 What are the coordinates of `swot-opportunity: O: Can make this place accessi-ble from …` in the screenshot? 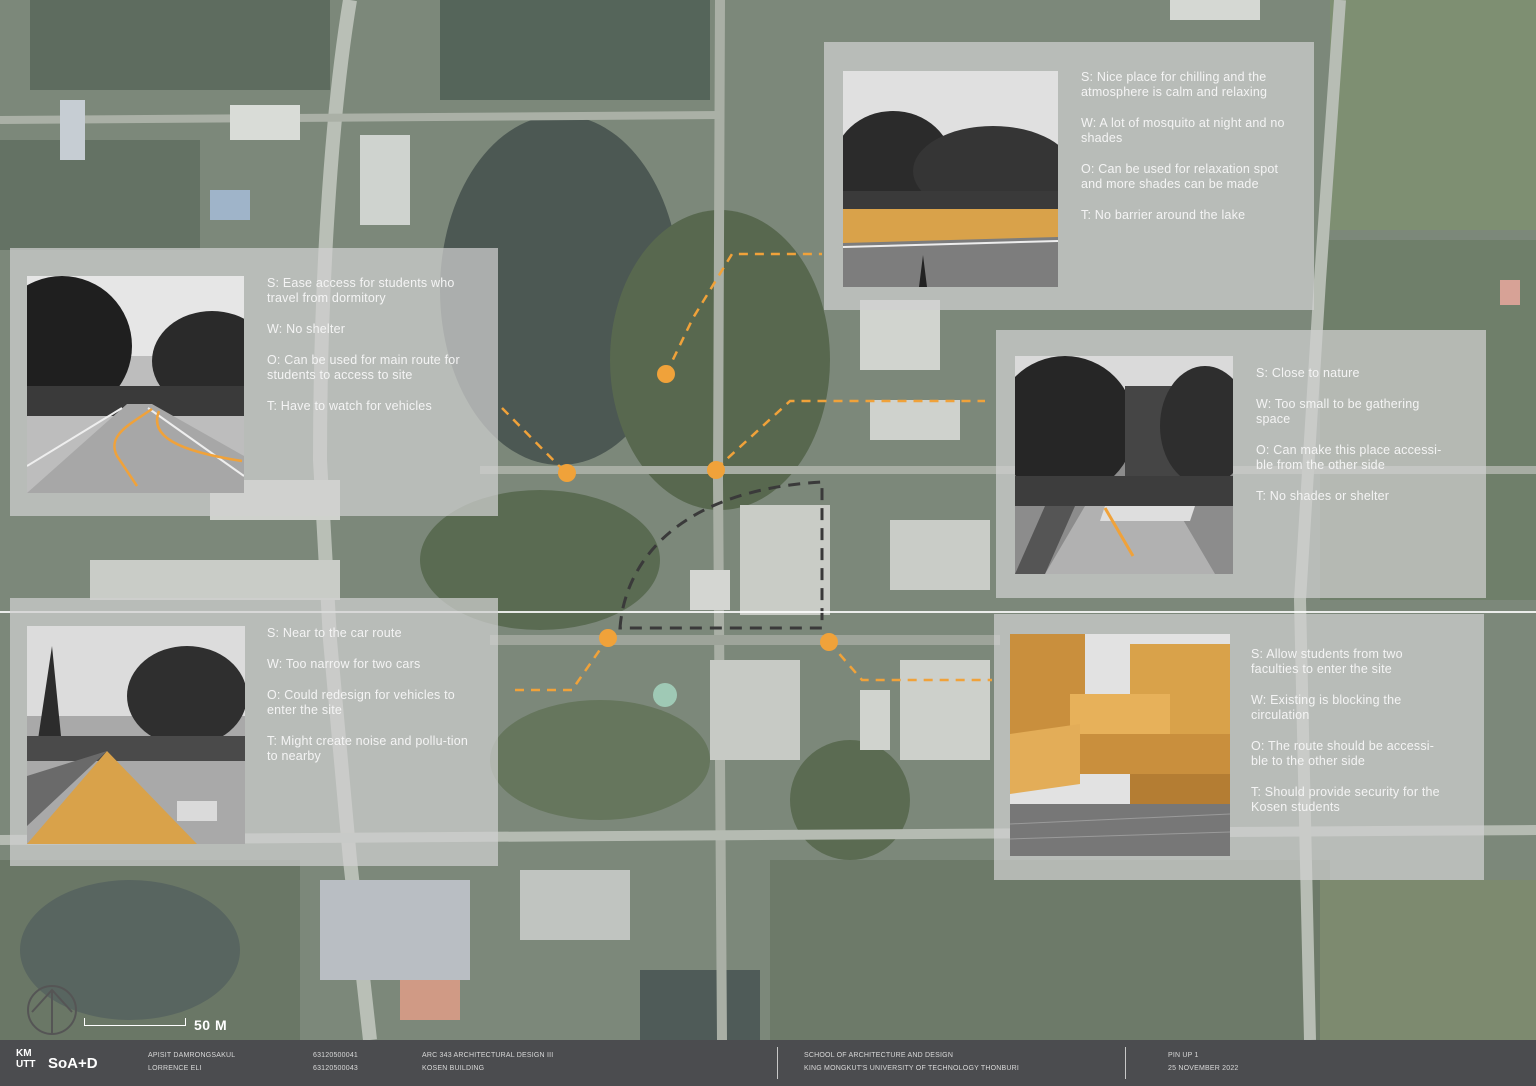 It's located at (1349, 457).